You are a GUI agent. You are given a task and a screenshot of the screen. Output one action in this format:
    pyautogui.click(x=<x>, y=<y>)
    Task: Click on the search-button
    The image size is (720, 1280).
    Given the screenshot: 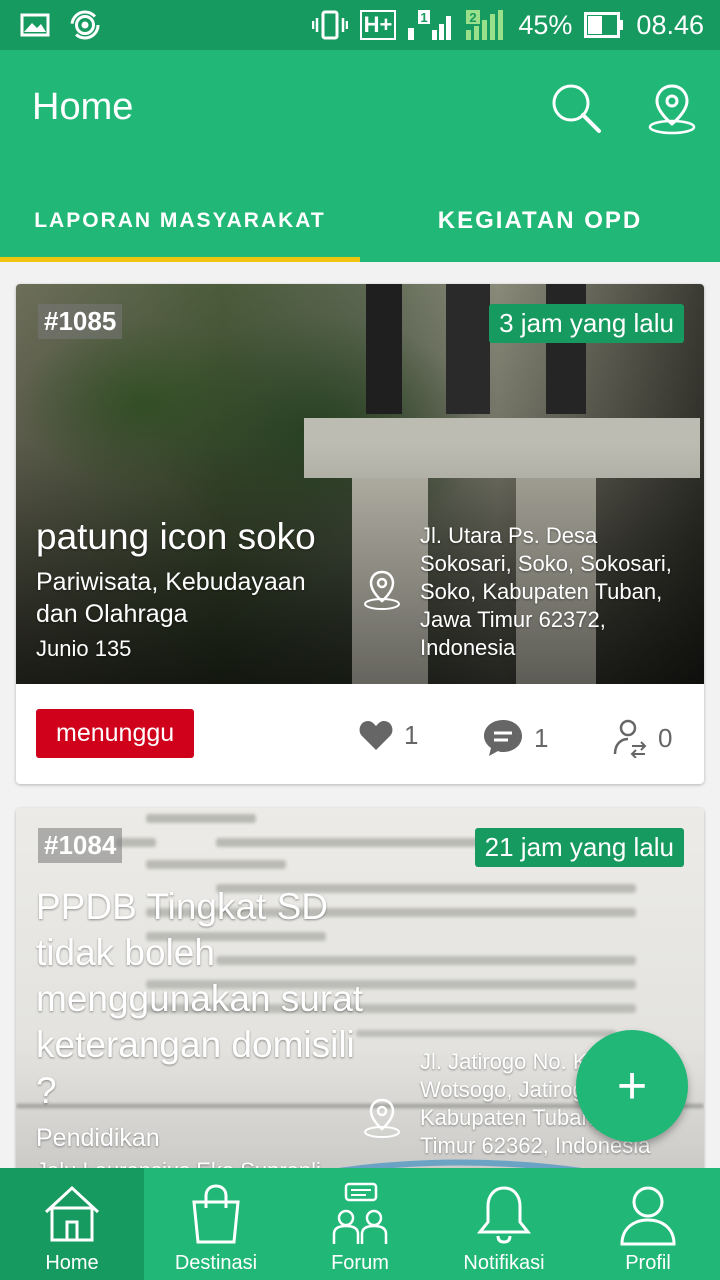 What is the action you would take?
    pyautogui.click(x=576, y=108)
    